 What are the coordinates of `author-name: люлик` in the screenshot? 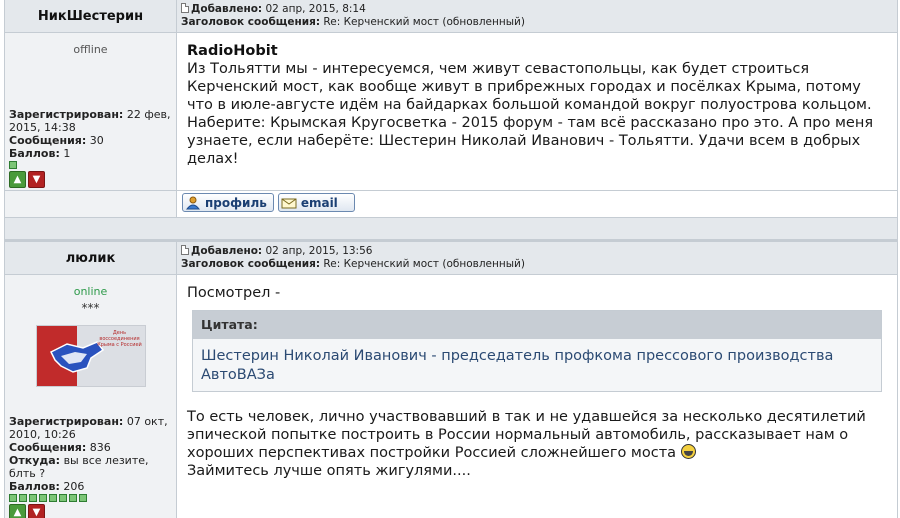 It's located at (91, 258).